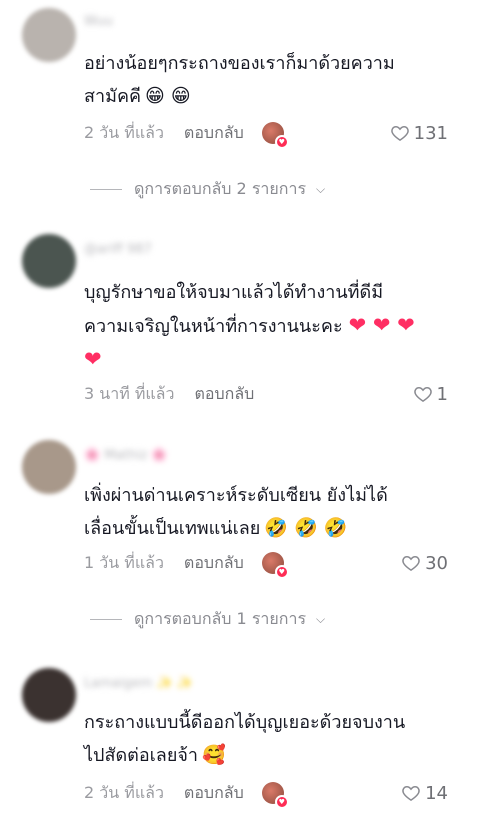  What do you see at coordinates (214, 755) in the screenshot?
I see `smiling-hearts-emoji: 🥰` at bounding box center [214, 755].